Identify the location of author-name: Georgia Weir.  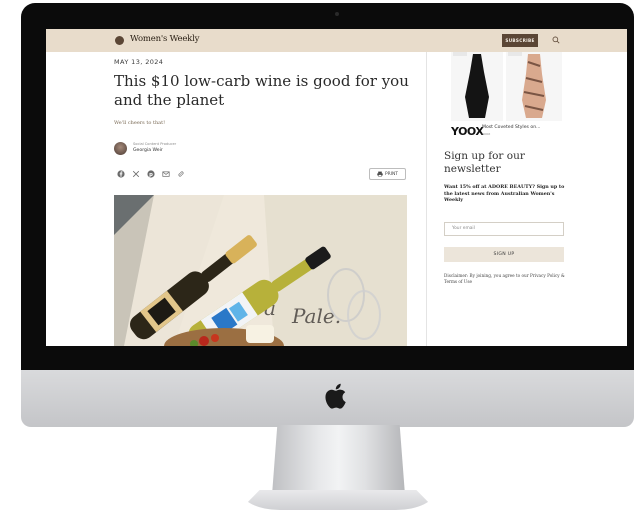
(148, 150).